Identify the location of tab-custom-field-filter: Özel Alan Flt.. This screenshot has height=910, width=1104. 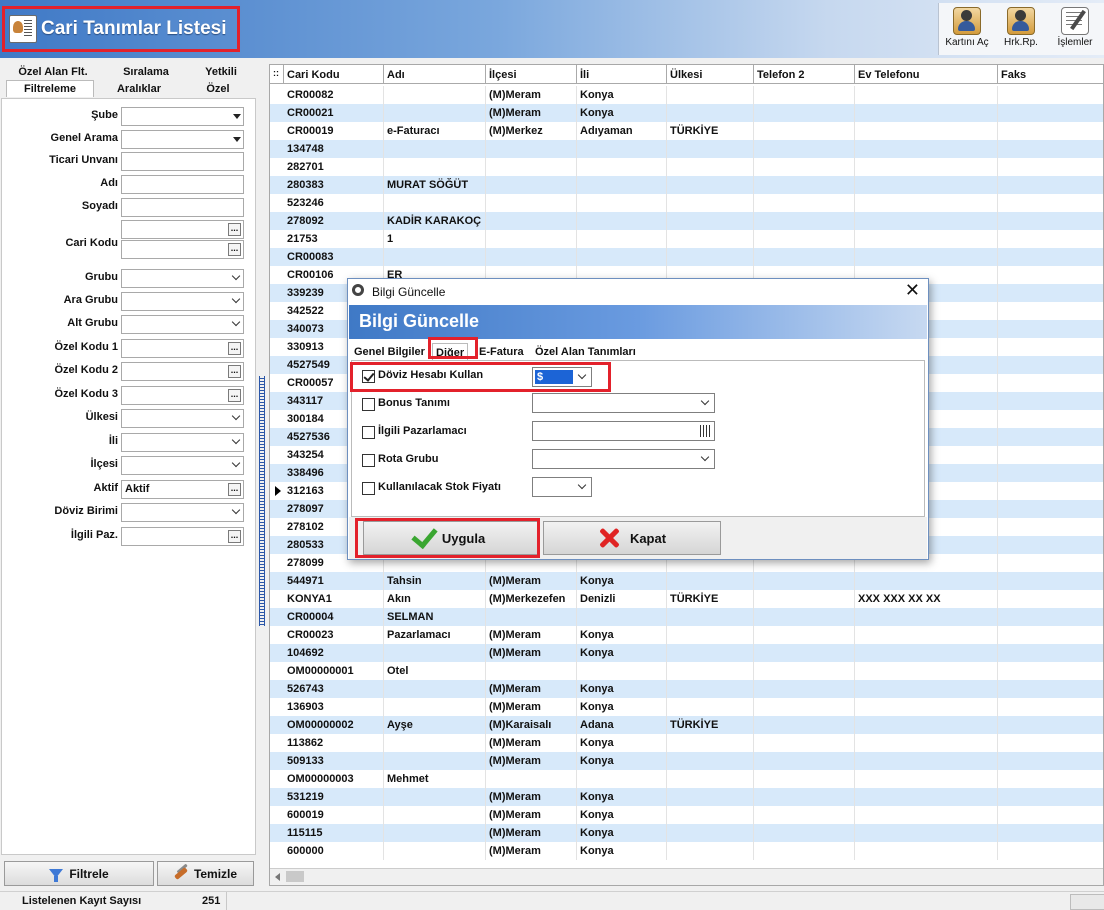
(53, 72).